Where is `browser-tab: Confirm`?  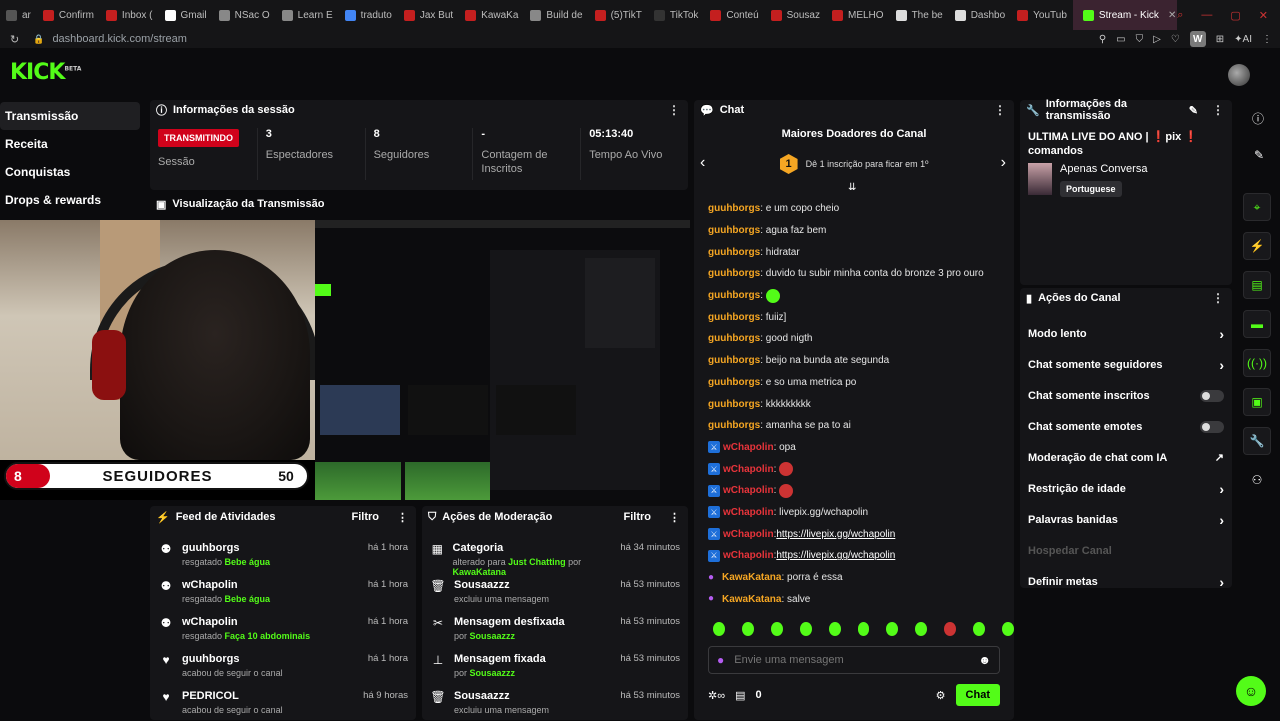 browser-tab: Confirm is located at coordinates (68, 15).